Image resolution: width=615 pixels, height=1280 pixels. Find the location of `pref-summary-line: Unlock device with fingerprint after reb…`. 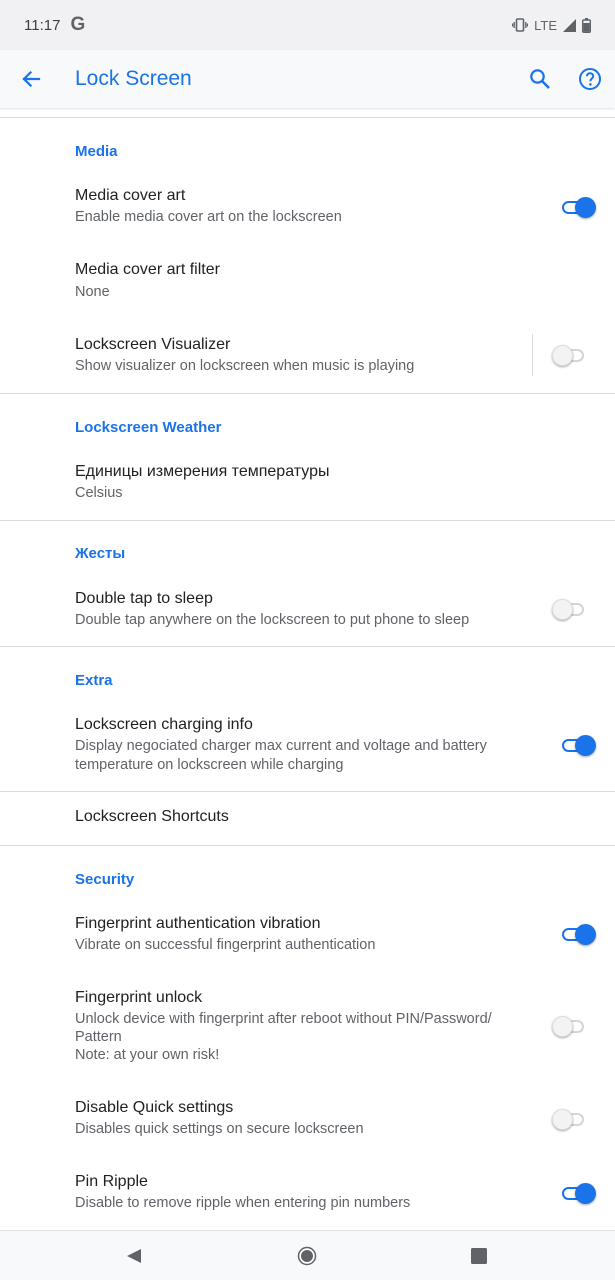

pref-summary-line: Unlock device with fingerprint after reb… is located at coordinates (283, 1019).